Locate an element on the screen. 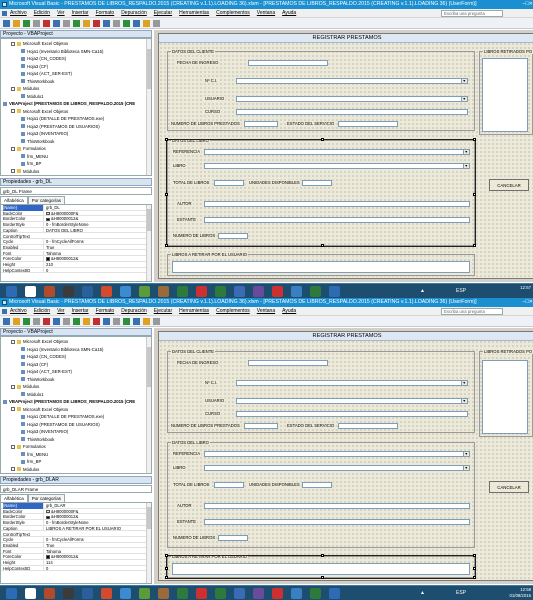 The height and width of the screenshot is (600, 533). input-numero-libros is located at coordinates (233, 538).